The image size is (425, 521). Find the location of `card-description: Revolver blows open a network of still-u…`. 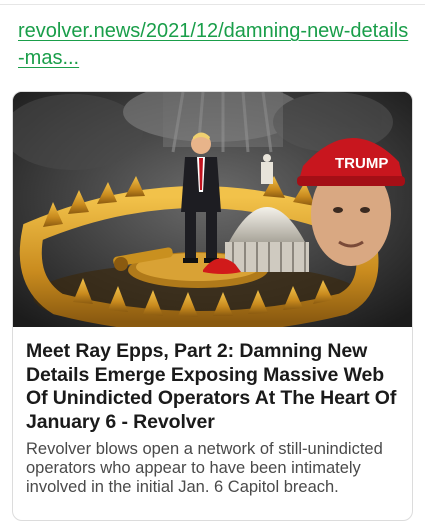

card-description: Revolver blows open a network of still-u… is located at coordinates (204, 468).